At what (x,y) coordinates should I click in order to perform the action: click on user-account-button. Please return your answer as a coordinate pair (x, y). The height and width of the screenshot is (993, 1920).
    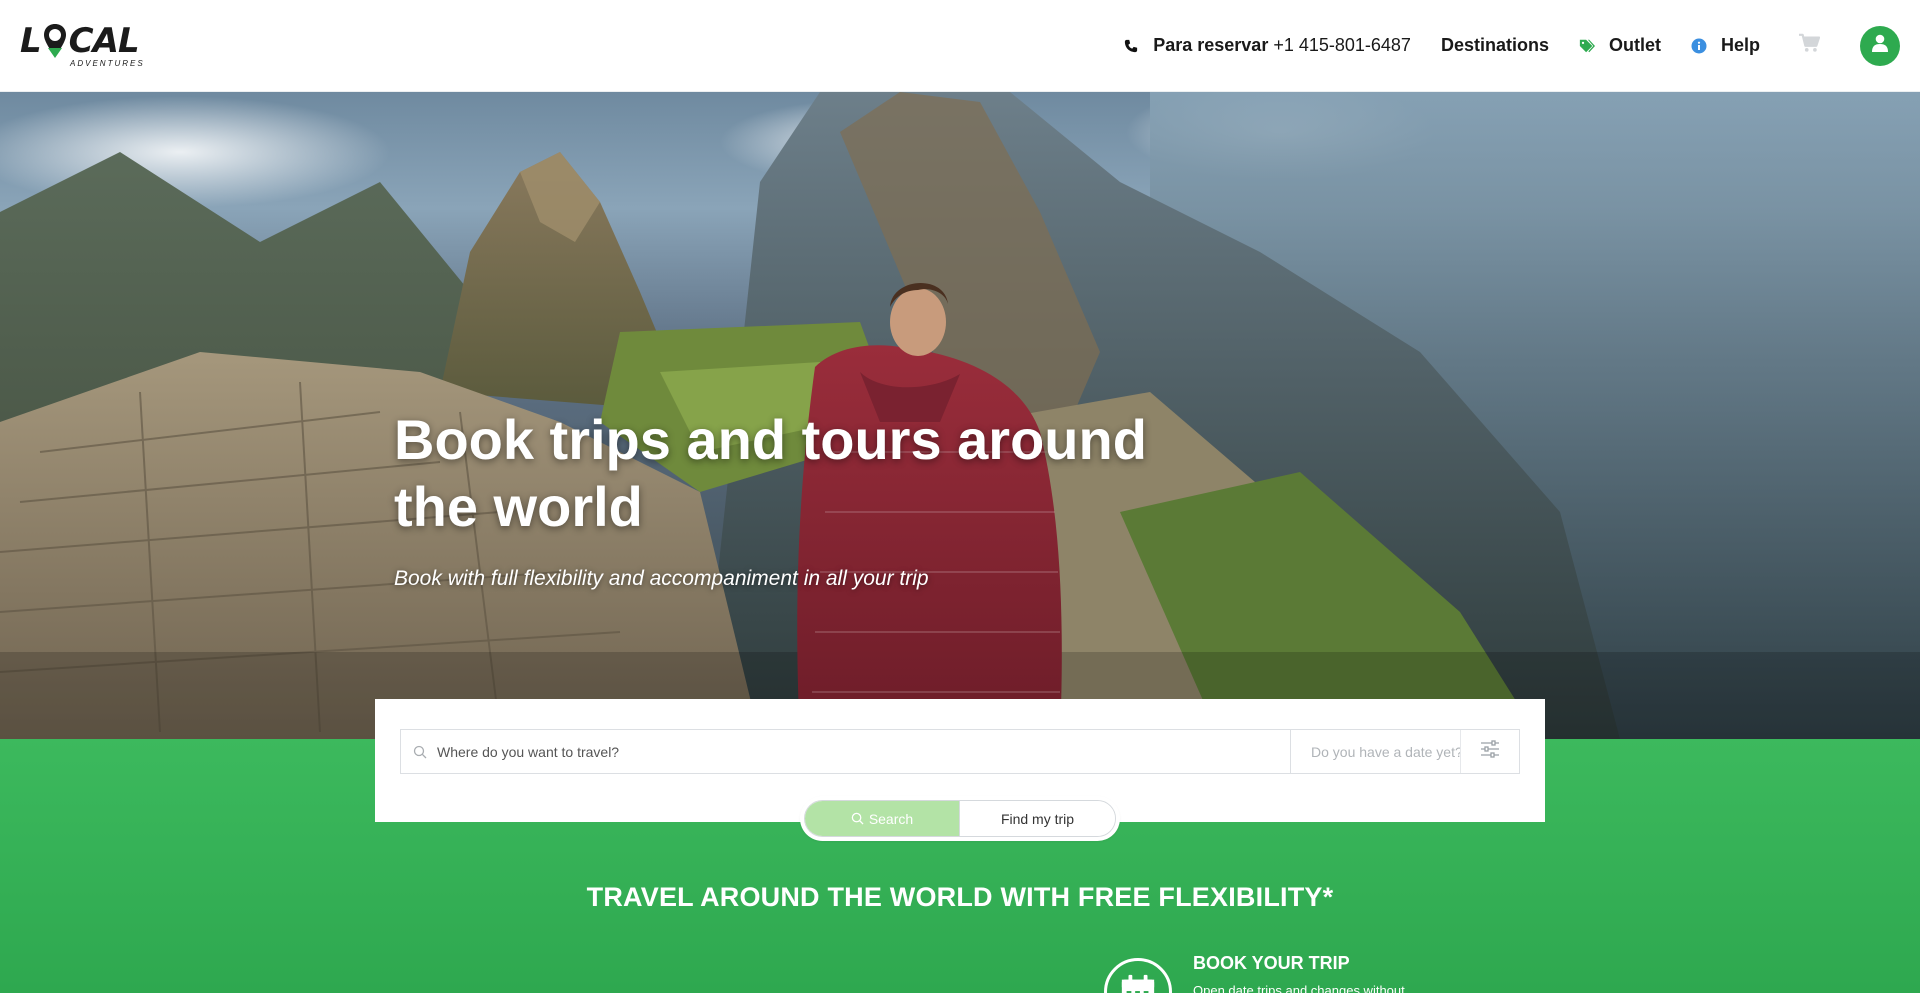
    Looking at the image, I should click on (1880, 45).